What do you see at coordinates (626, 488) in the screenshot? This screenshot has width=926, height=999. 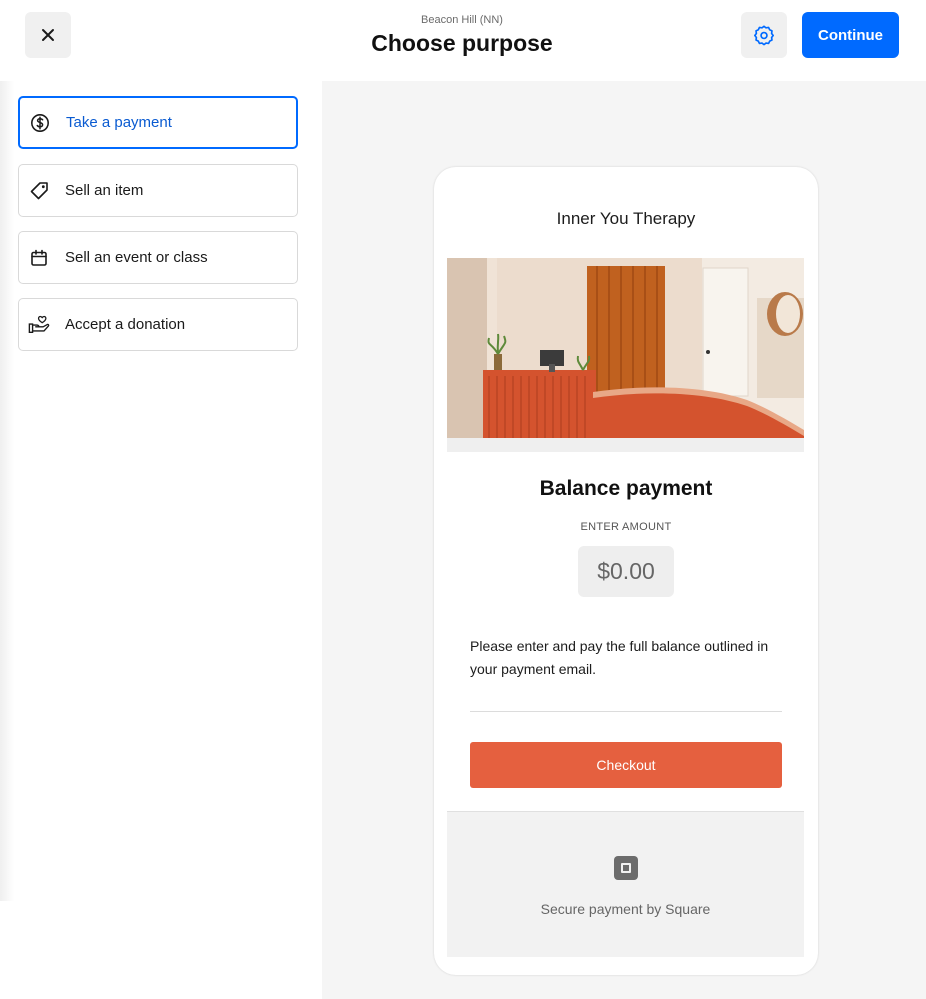 I see `payment-heading: Balance payment` at bounding box center [626, 488].